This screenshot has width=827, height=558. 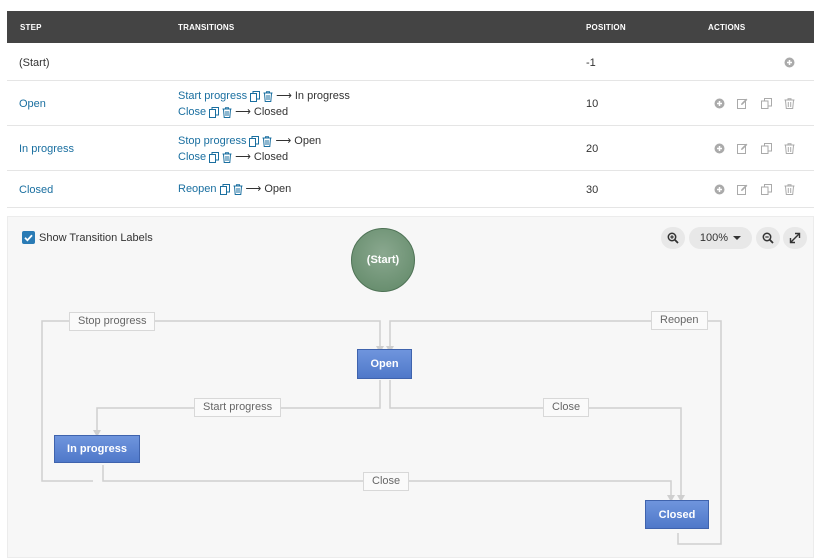 I want to click on step-position: 10, so click(x=592, y=104).